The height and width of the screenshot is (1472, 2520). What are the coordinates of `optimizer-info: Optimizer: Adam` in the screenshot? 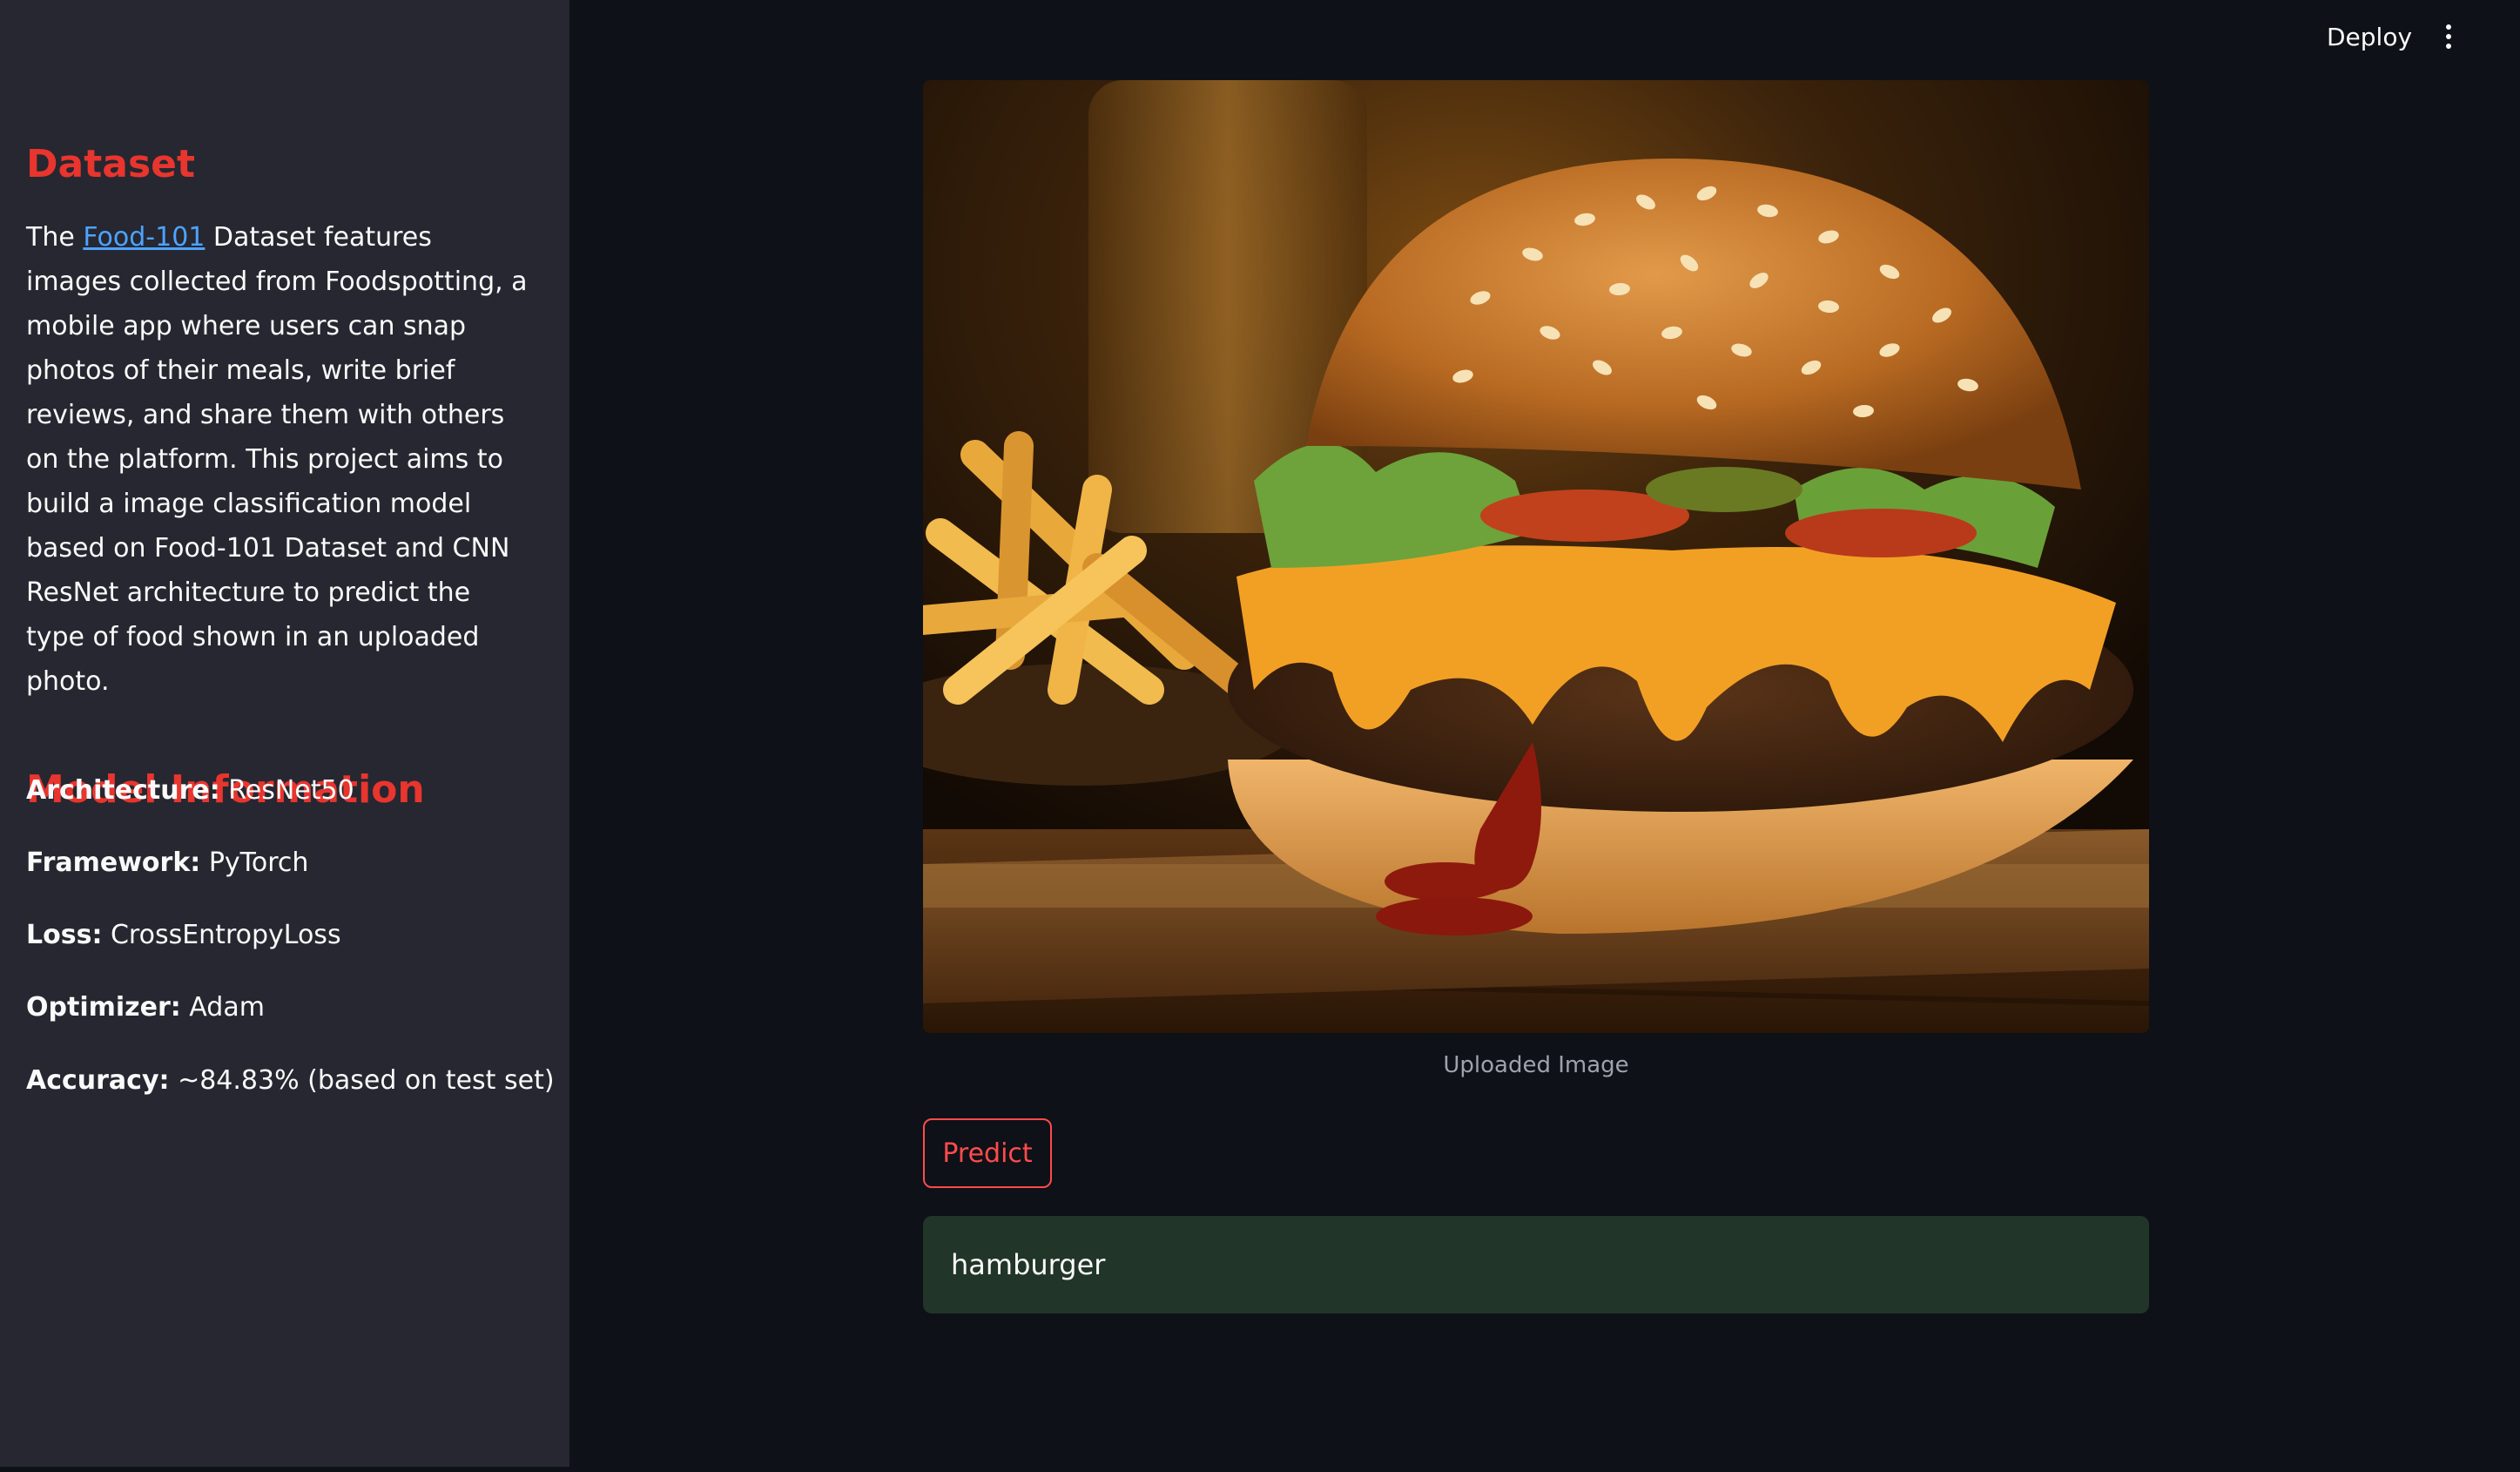 It's located at (145, 1007).